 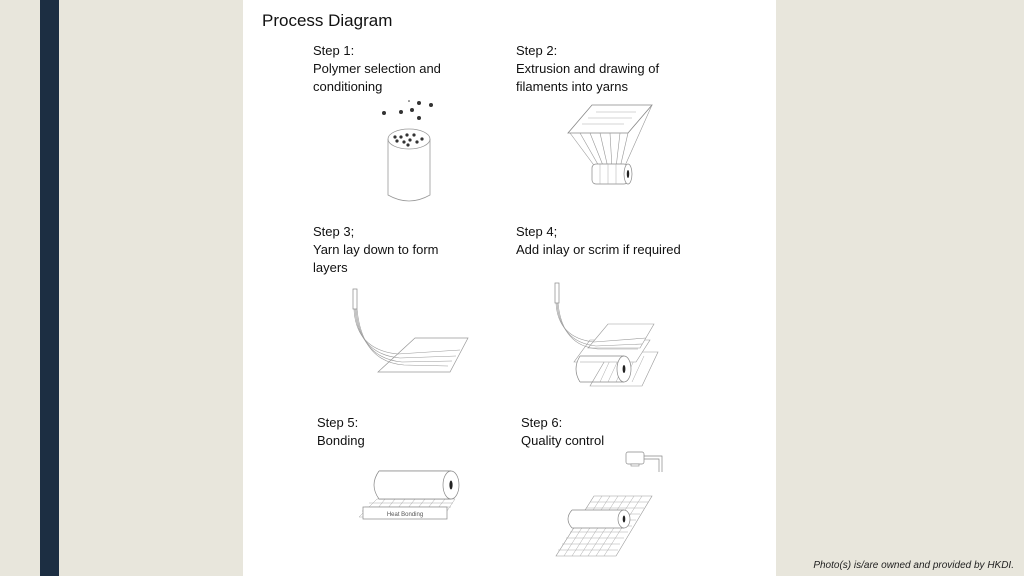 What do you see at coordinates (341, 432) in the screenshot?
I see `step-5-text: Step 5: Bonding` at bounding box center [341, 432].